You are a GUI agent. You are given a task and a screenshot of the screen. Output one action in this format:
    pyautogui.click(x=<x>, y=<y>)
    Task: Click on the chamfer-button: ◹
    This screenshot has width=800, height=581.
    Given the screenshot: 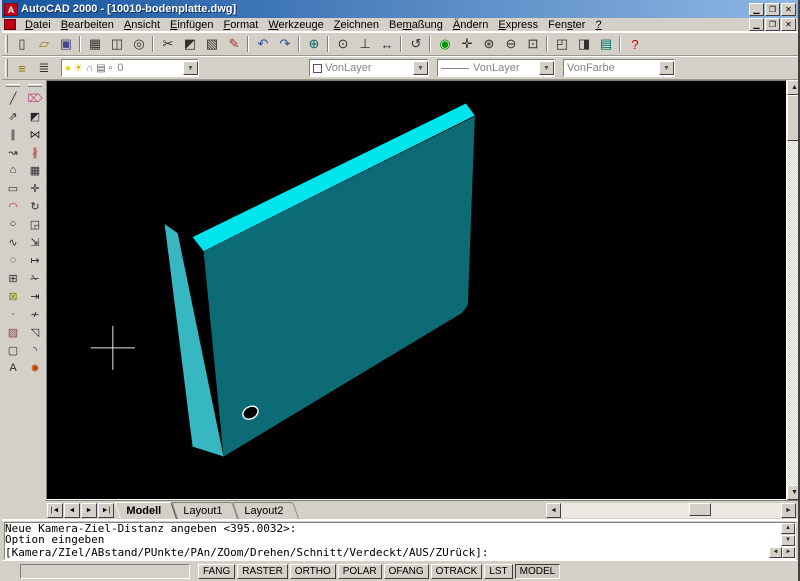 What is the action you would take?
    pyautogui.click(x=35, y=332)
    